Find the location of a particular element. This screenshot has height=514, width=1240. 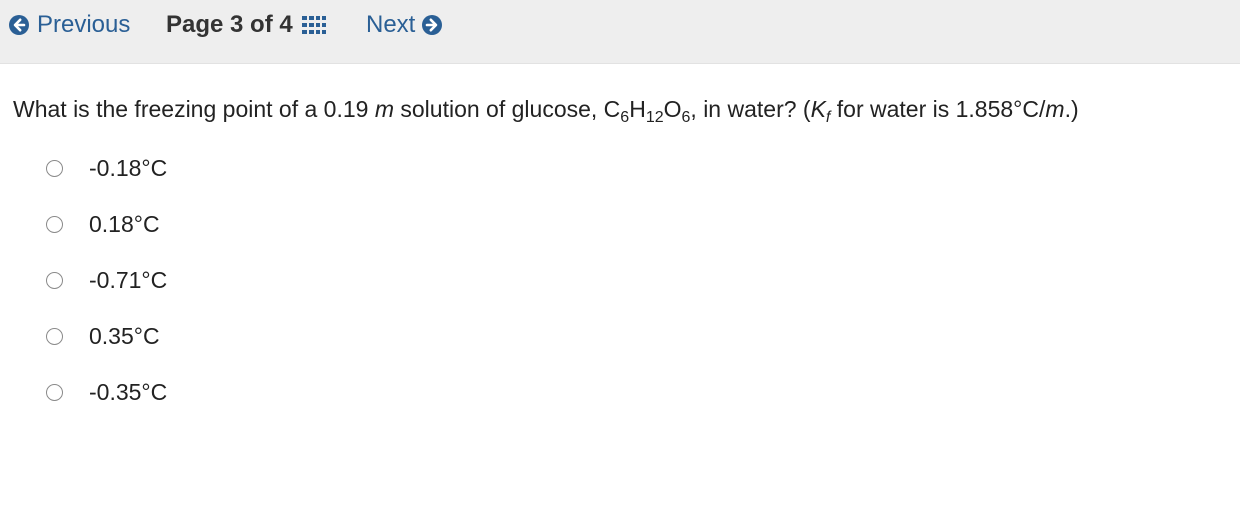

answer-label: 0.18°C is located at coordinates (124, 223).